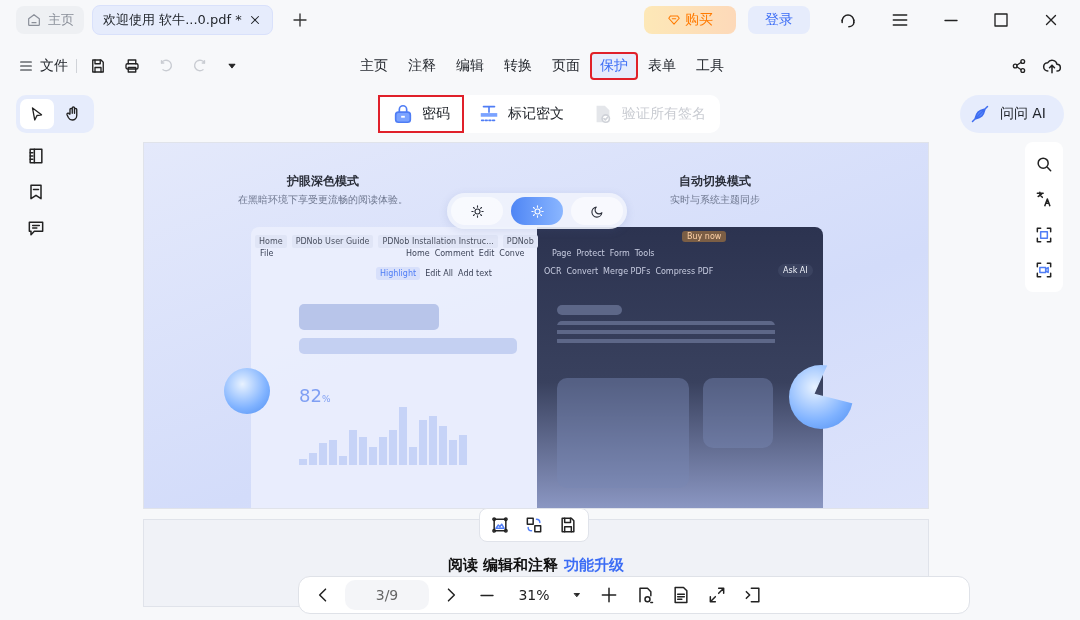  Describe the element at coordinates (614, 66) in the screenshot. I see `menu-tab: 保护` at that location.